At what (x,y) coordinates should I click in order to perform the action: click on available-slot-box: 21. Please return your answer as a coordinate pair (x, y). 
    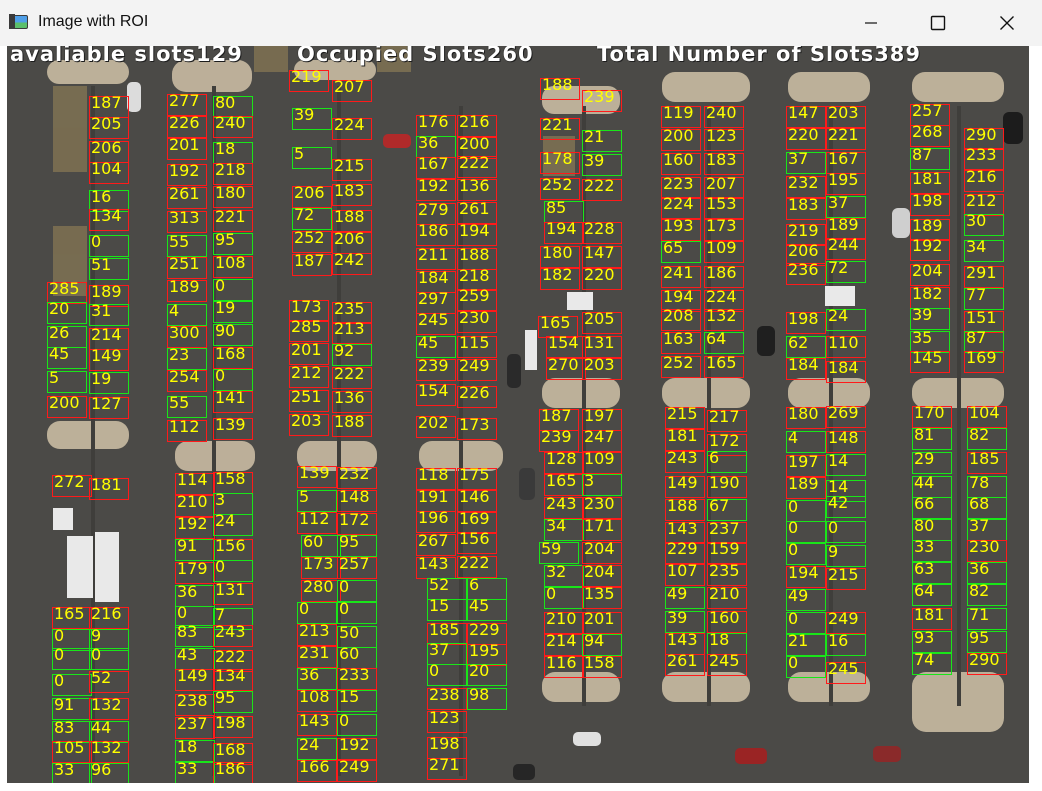
    Looking at the image, I should click on (602, 139).